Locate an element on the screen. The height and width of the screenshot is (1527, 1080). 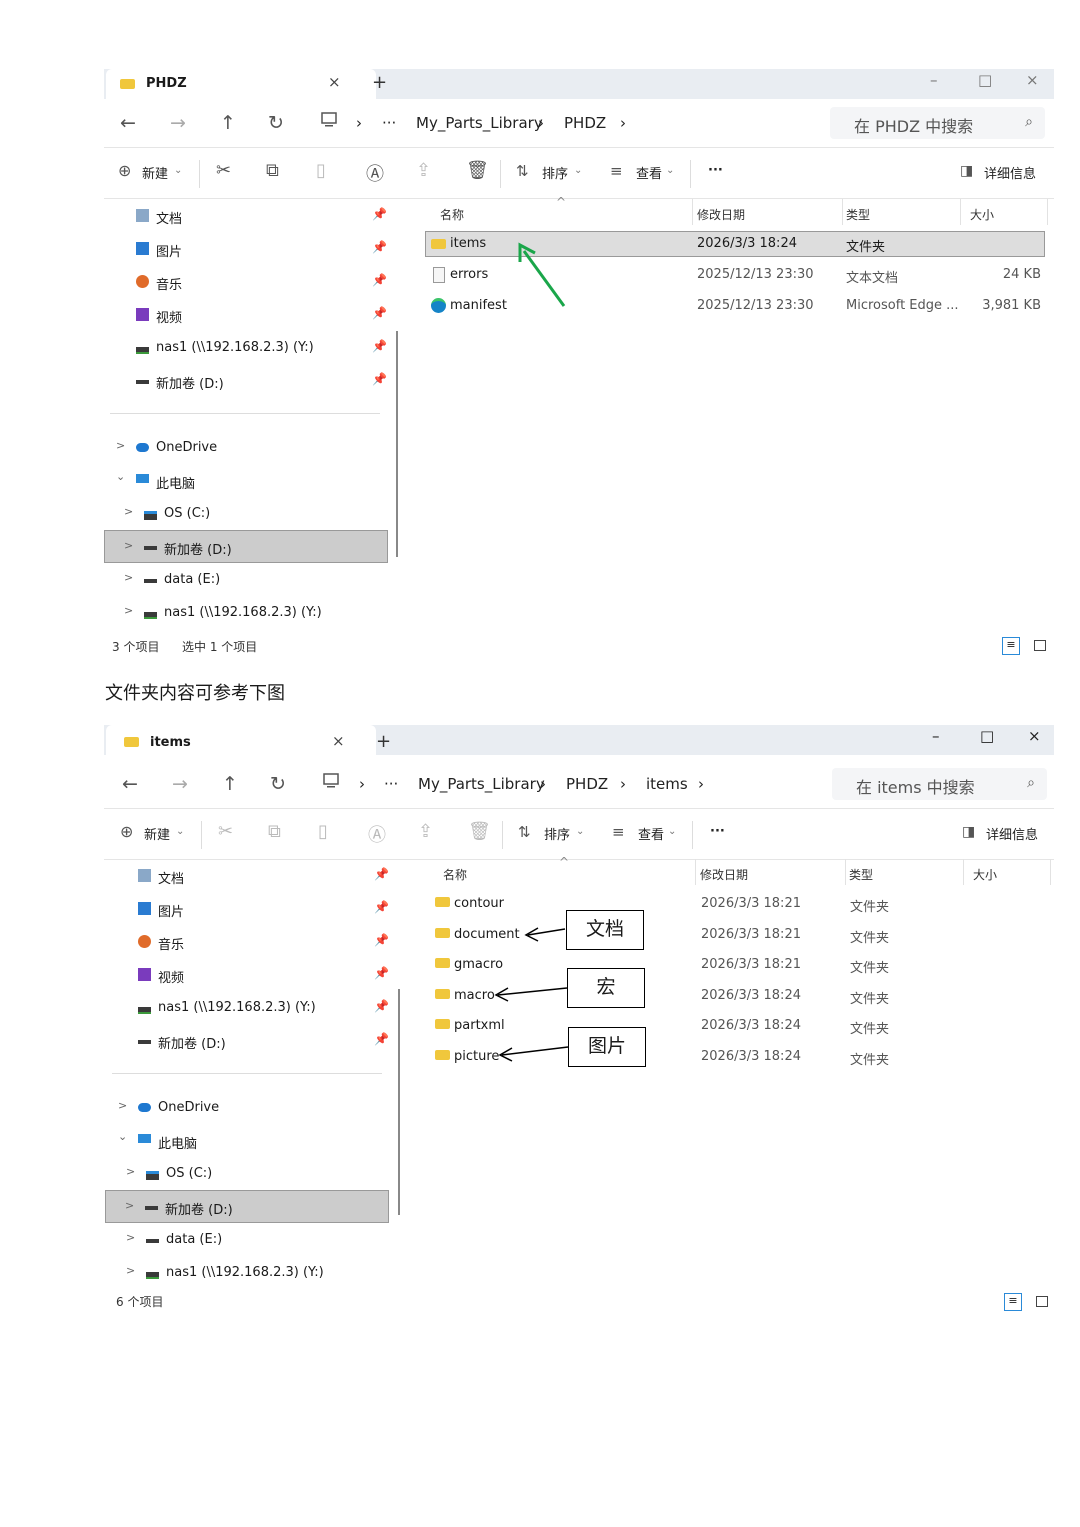
callout-pictures: 图片 is located at coordinates (607, 1047).